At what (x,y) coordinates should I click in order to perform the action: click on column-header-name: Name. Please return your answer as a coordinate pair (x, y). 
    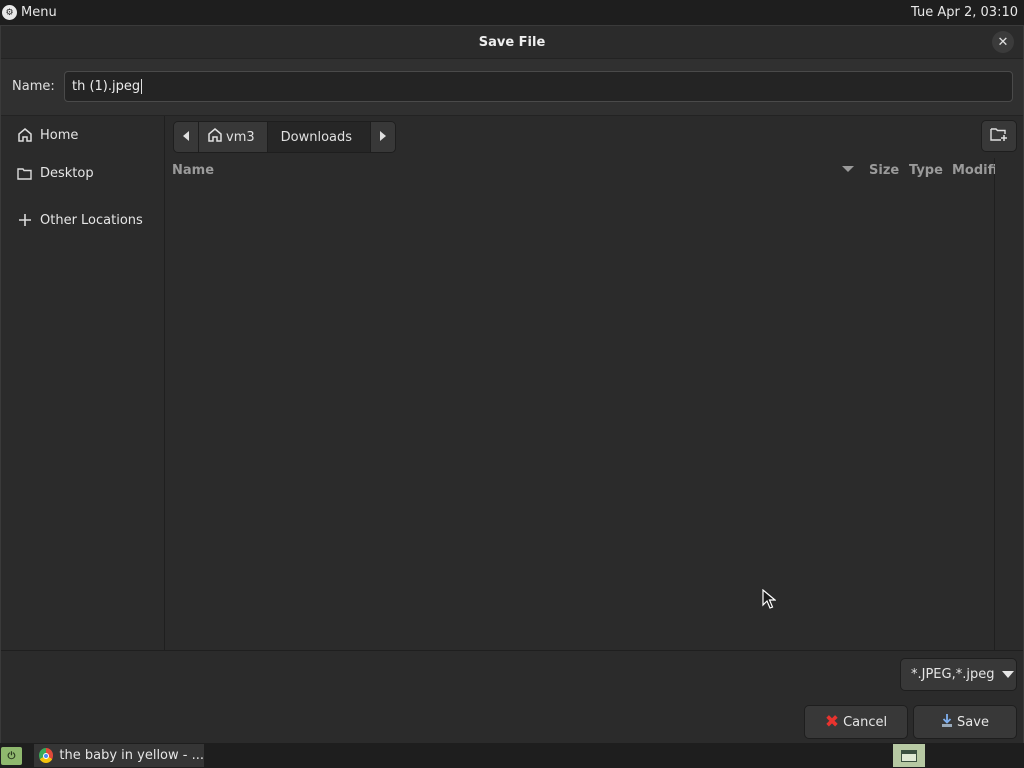
    Looking at the image, I should click on (193, 170).